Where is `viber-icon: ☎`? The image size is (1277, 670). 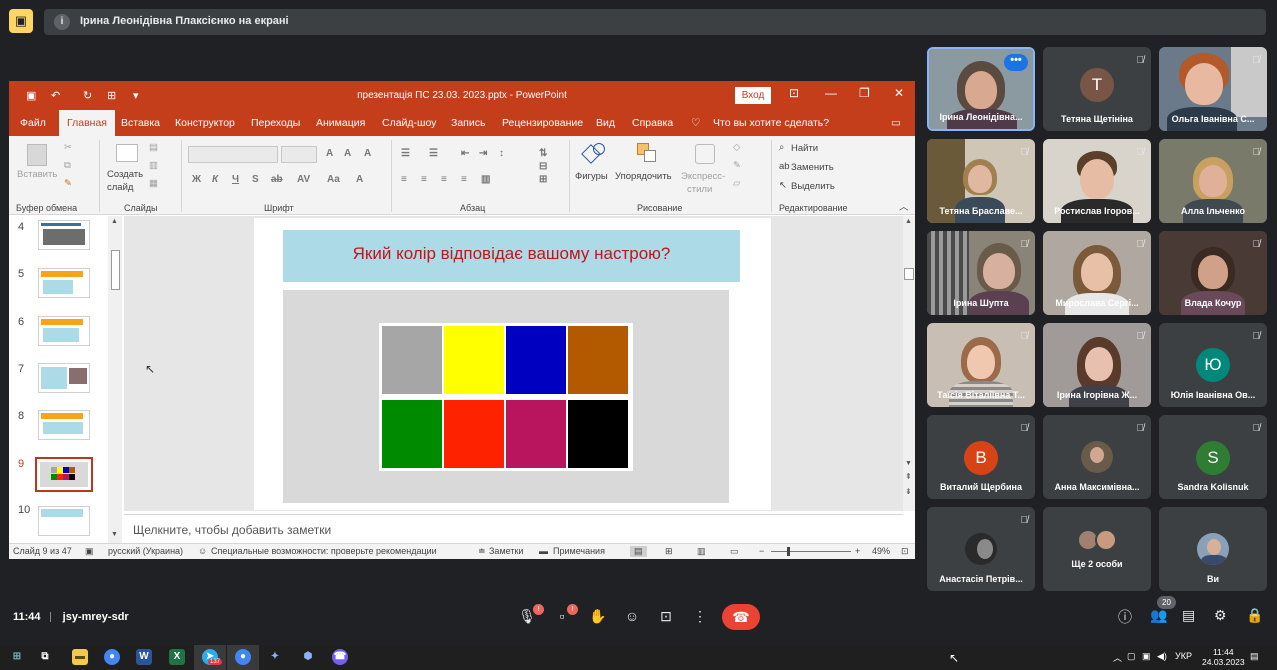 viber-icon: ☎ is located at coordinates (340, 657).